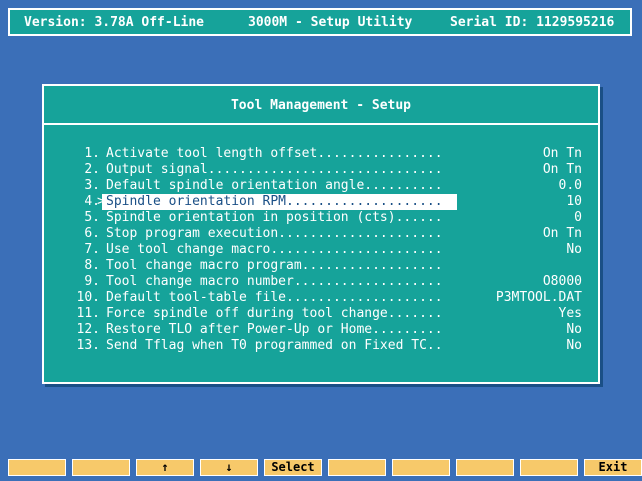 The image size is (642, 481). Describe the element at coordinates (88, 297) in the screenshot. I see `setting-number: 10.` at that location.